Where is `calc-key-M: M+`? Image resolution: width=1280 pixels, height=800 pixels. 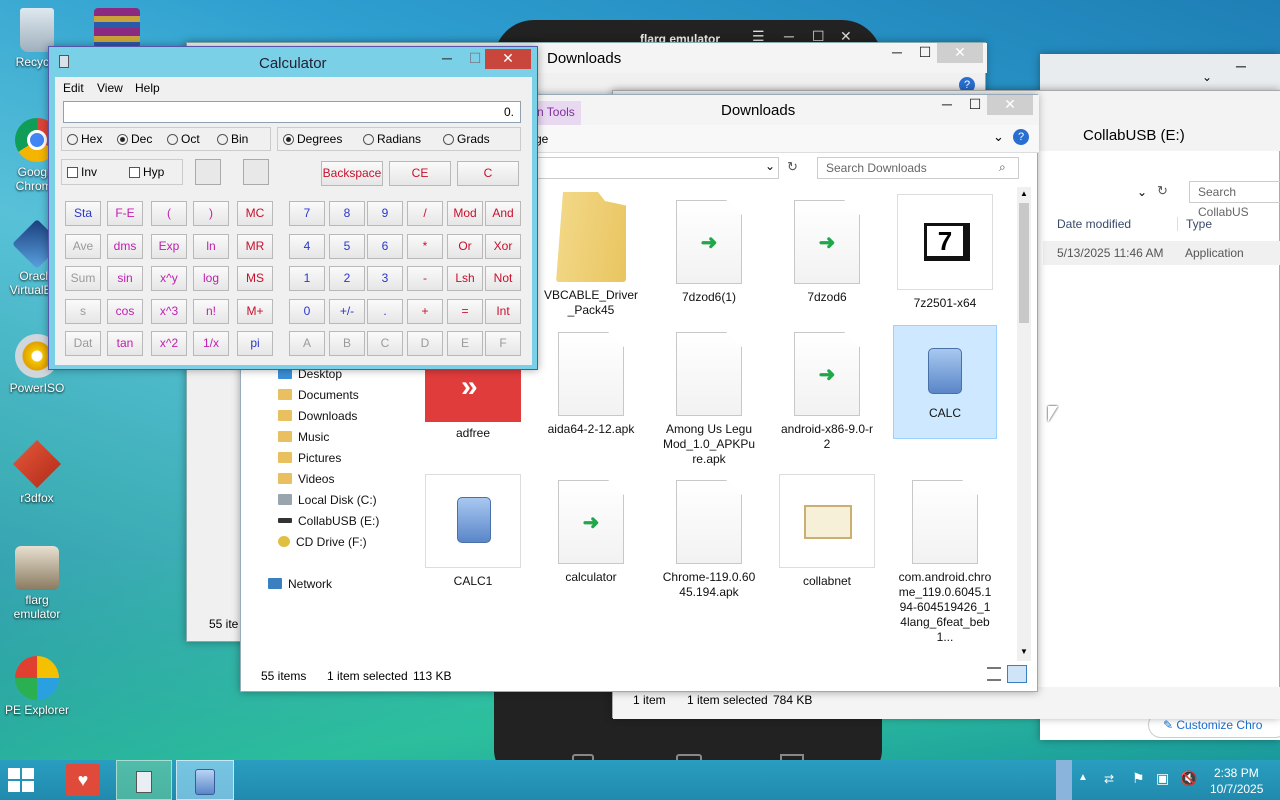 calc-key-M: M+ is located at coordinates (255, 311).